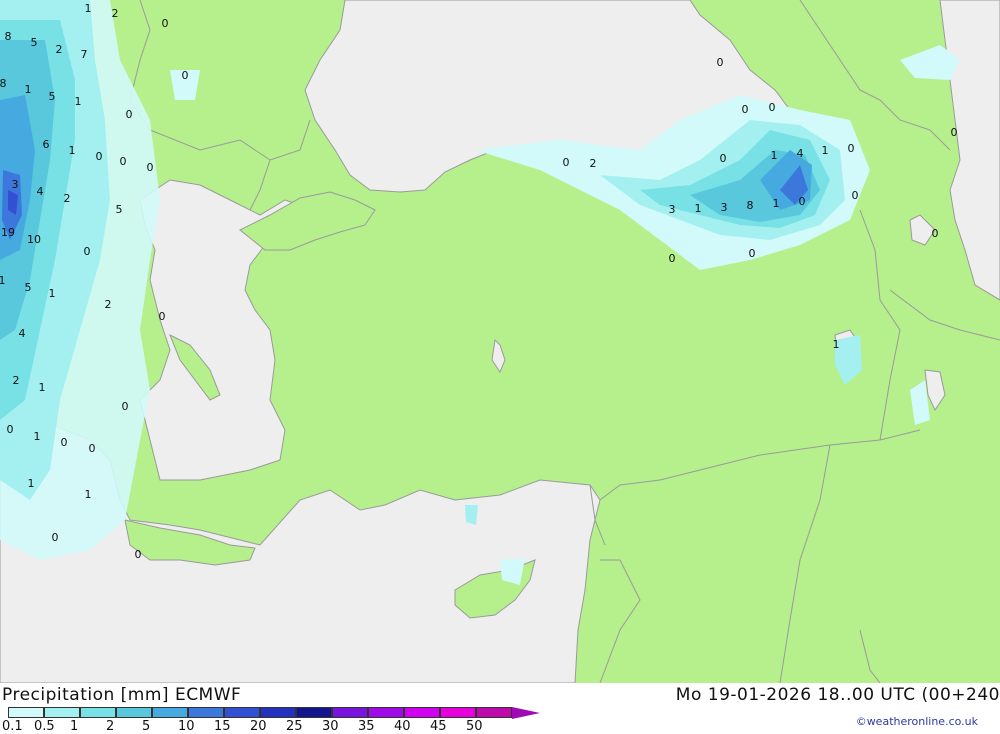  What do you see at coordinates (74, 726) in the screenshot?
I see `legend-label: 1` at bounding box center [74, 726].